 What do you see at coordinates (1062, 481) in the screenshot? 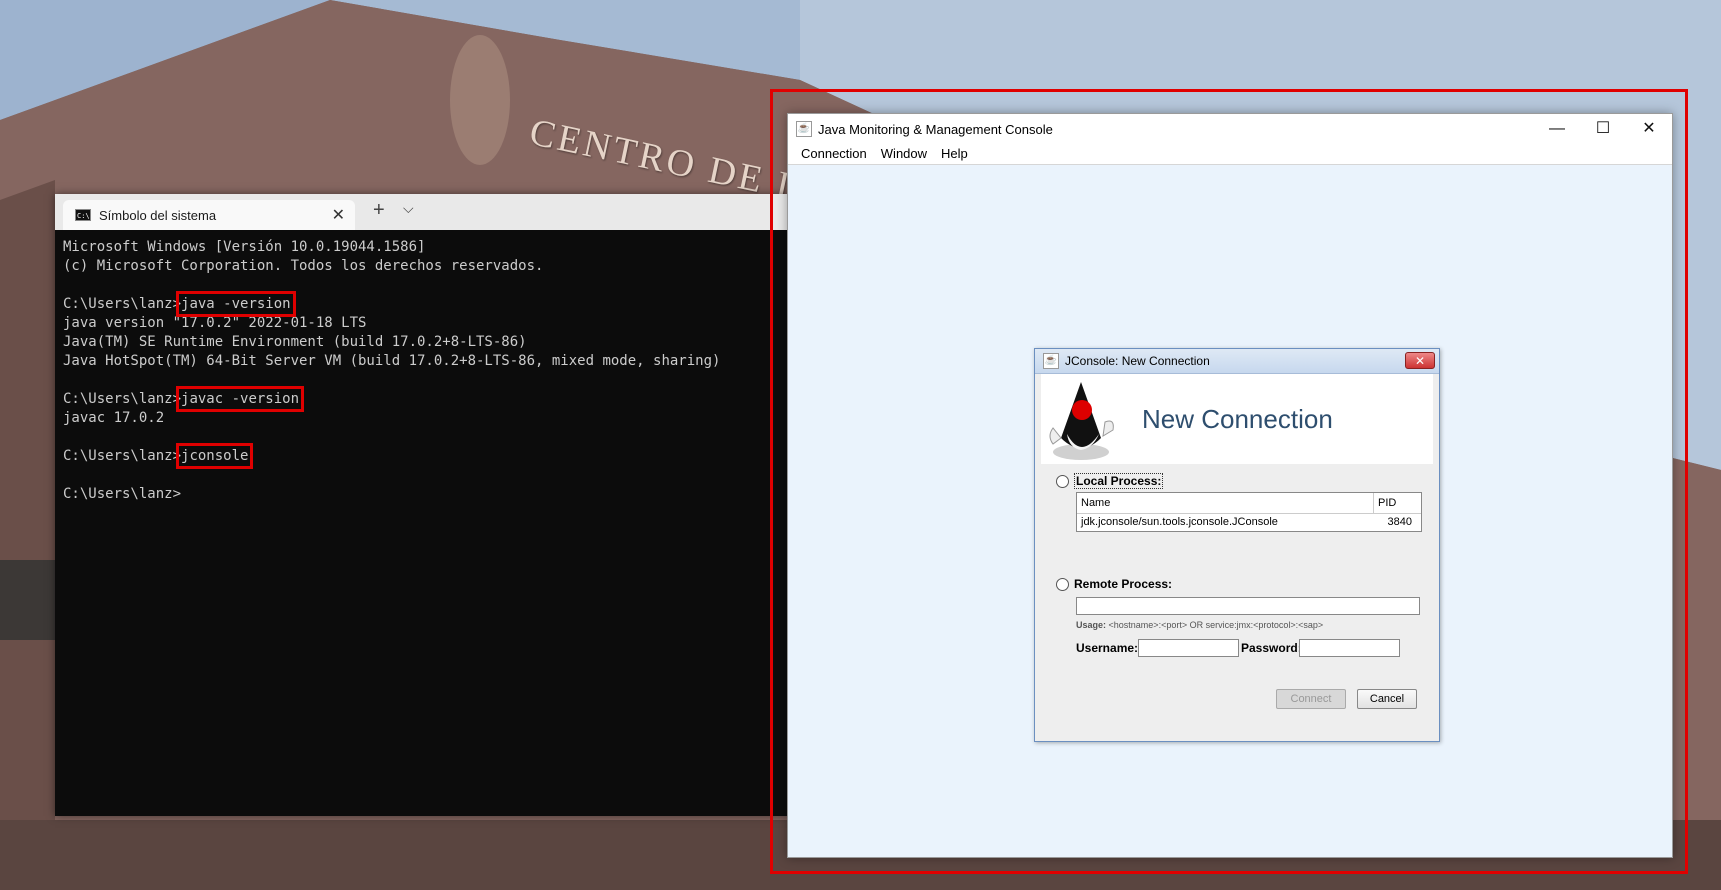
I see `local-process-radio` at bounding box center [1062, 481].